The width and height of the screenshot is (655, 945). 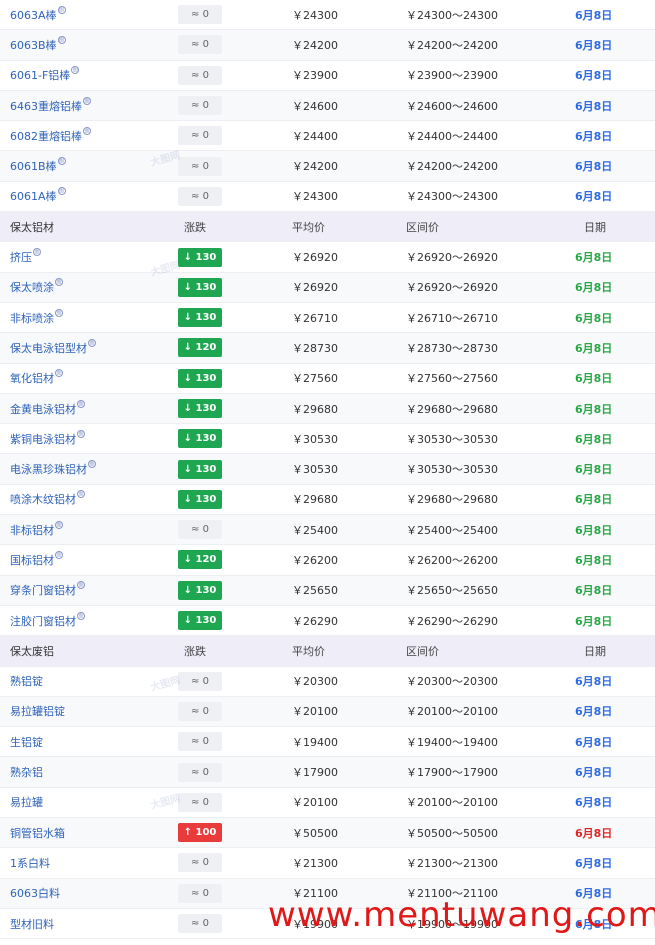 What do you see at coordinates (95, 862) in the screenshot?
I see `product-name-link: 1系白料` at bounding box center [95, 862].